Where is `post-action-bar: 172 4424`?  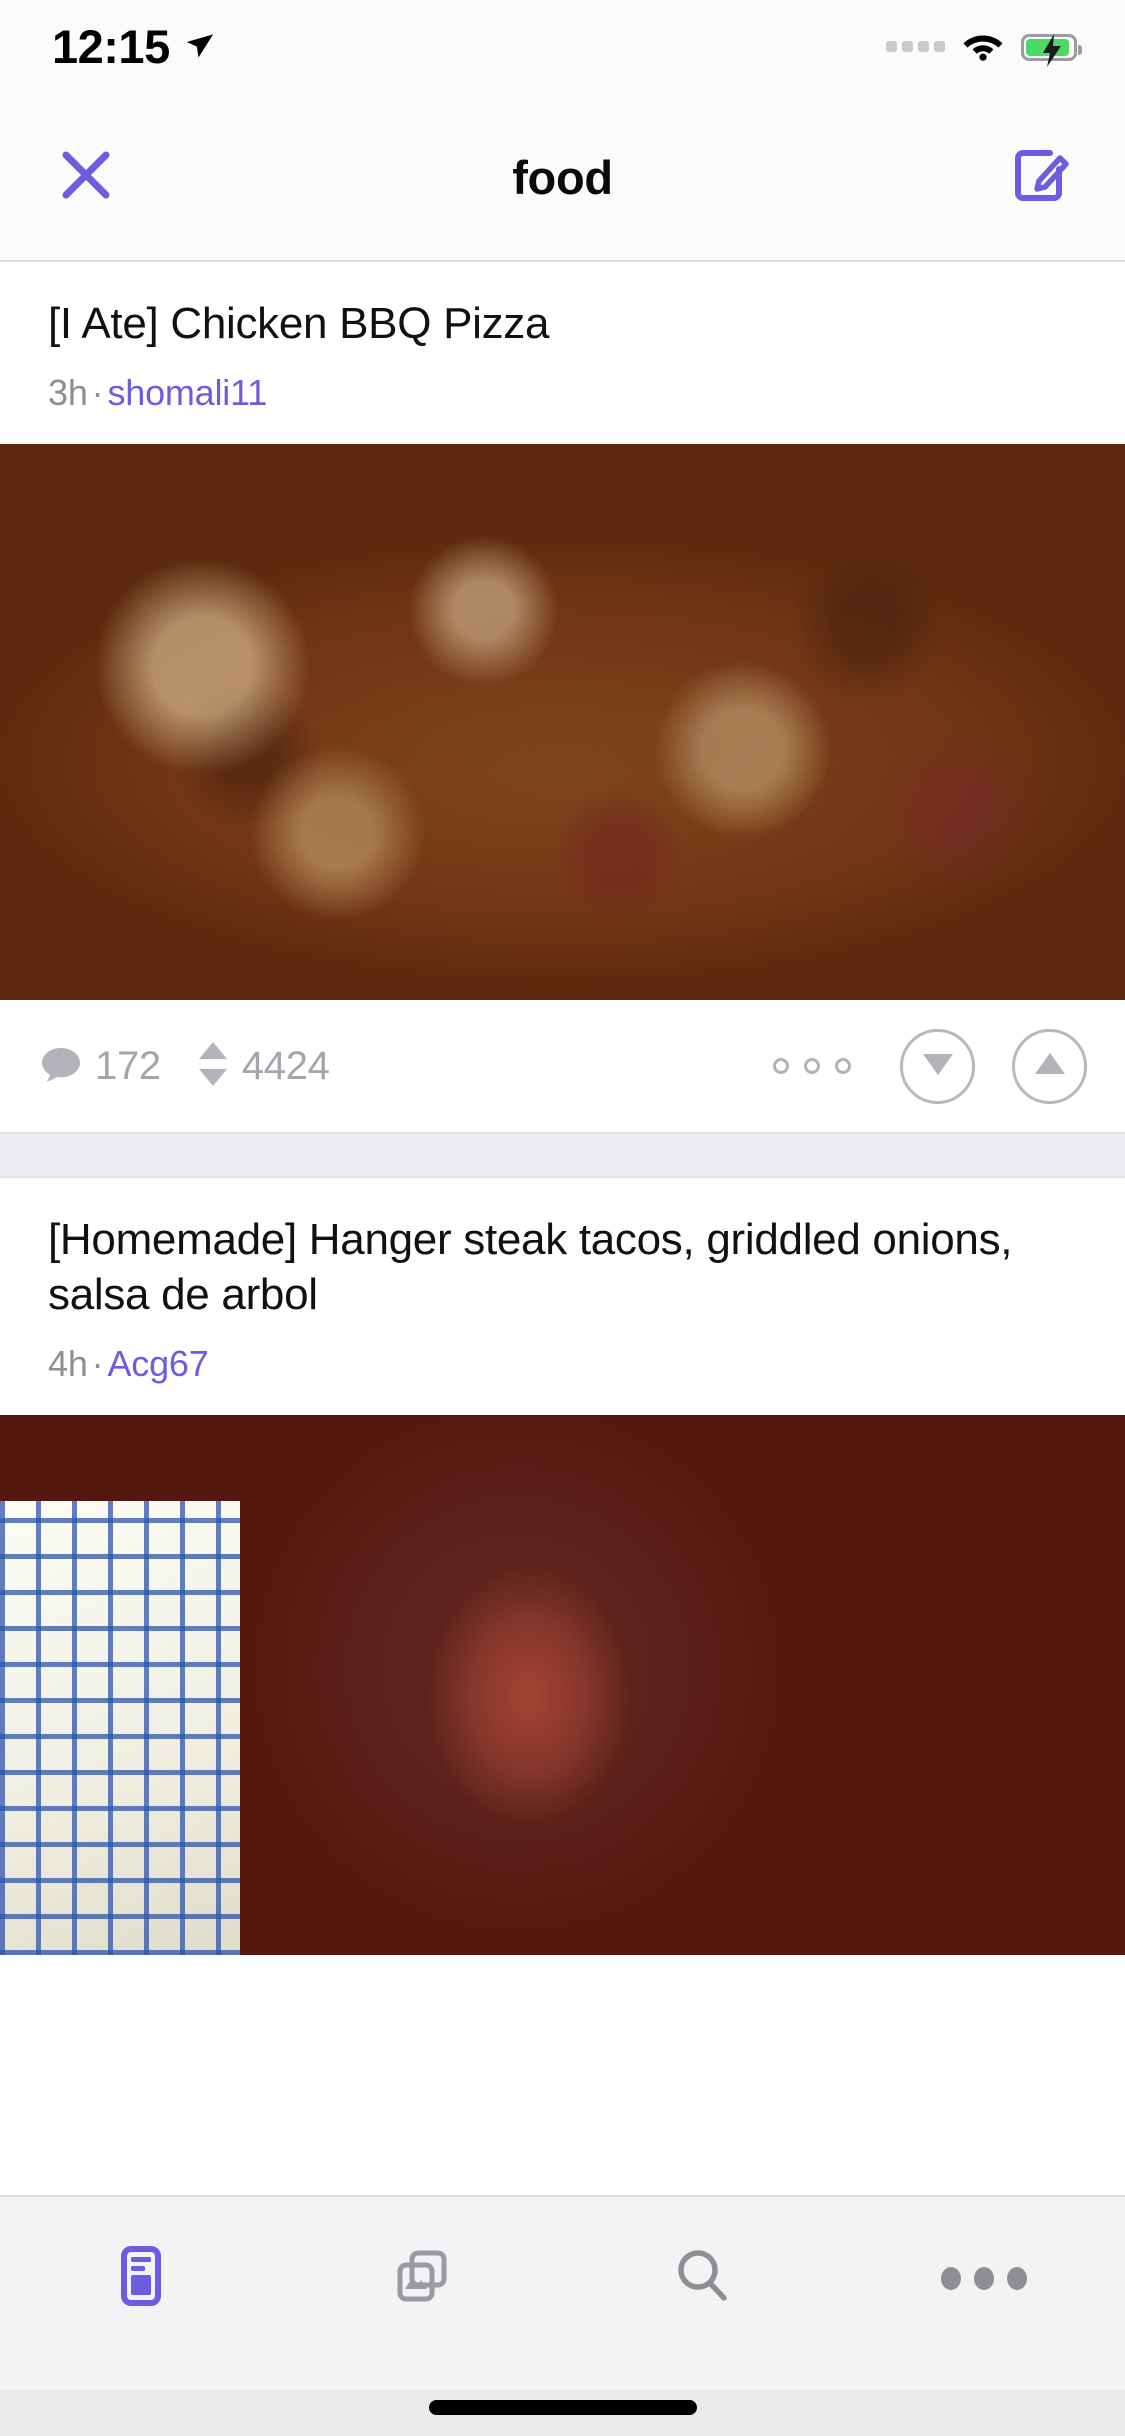
post-action-bar: 172 4424 is located at coordinates (562, 1066).